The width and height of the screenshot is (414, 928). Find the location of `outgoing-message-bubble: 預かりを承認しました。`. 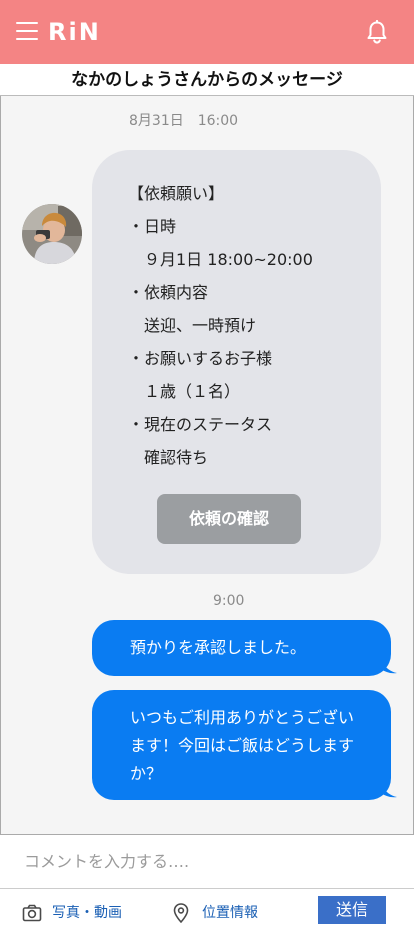

outgoing-message-bubble: 預かりを承認しました。 is located at coordinates (244, 648).